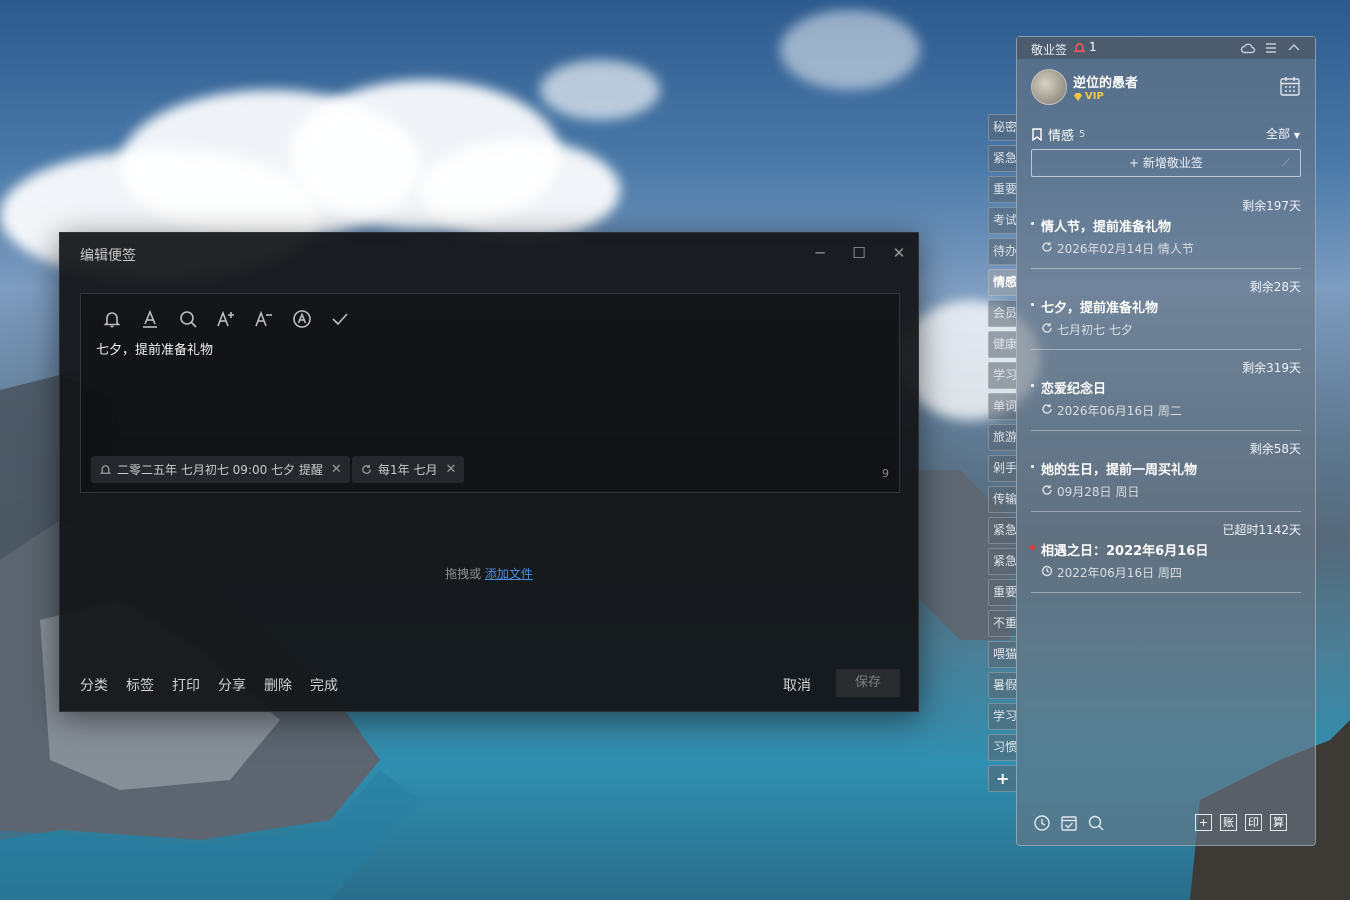 This screenshot has height=900, width=1350. What do you see at coordinates (1166, 48) in the screenshot?
I see `panel-header: 敬业签 1` at bounding box center [1166, 48].